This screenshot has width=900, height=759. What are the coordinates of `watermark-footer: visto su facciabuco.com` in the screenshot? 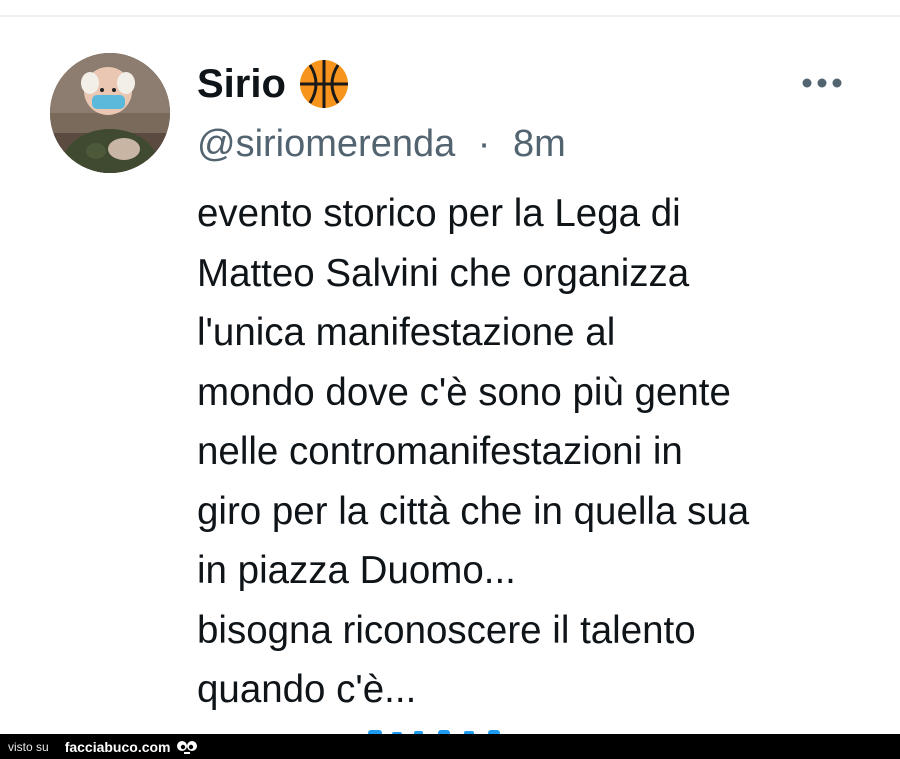 It's located at (450, 746).